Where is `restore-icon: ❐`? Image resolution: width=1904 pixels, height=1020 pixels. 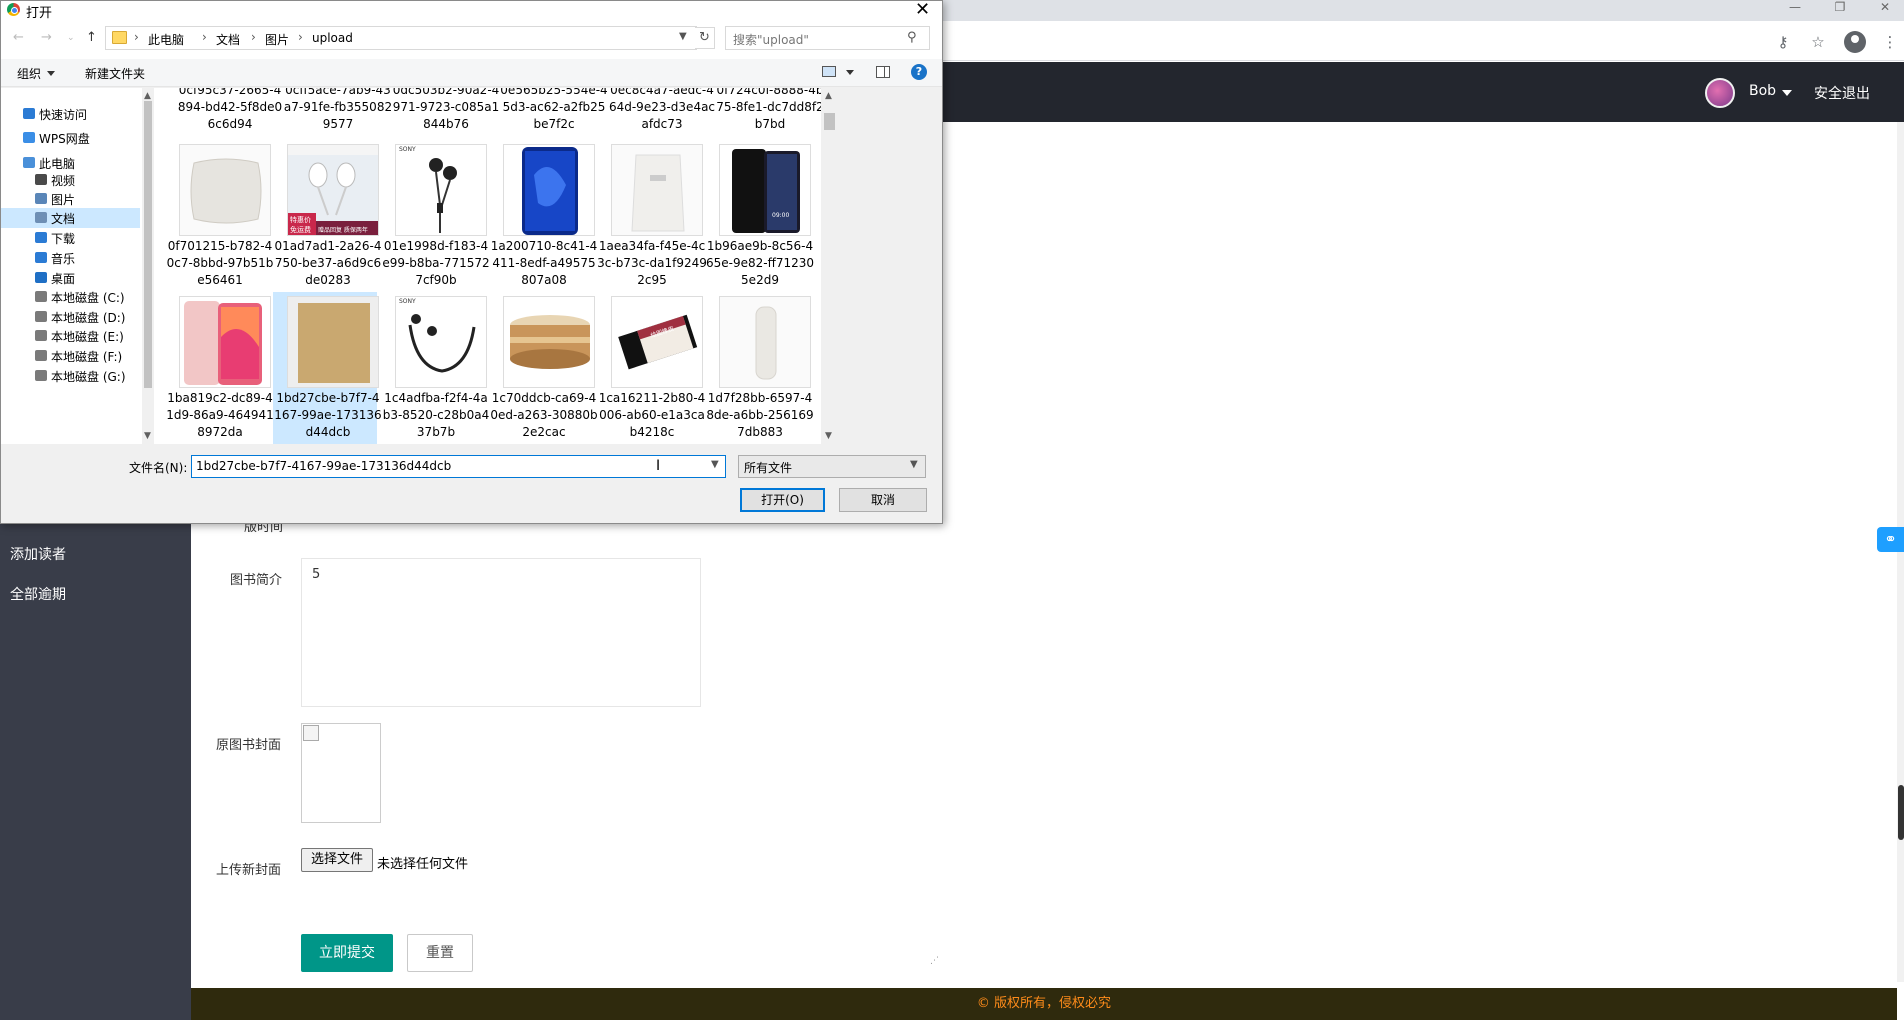
restore-icon: ❐ is located at coordinates (1840, 7).